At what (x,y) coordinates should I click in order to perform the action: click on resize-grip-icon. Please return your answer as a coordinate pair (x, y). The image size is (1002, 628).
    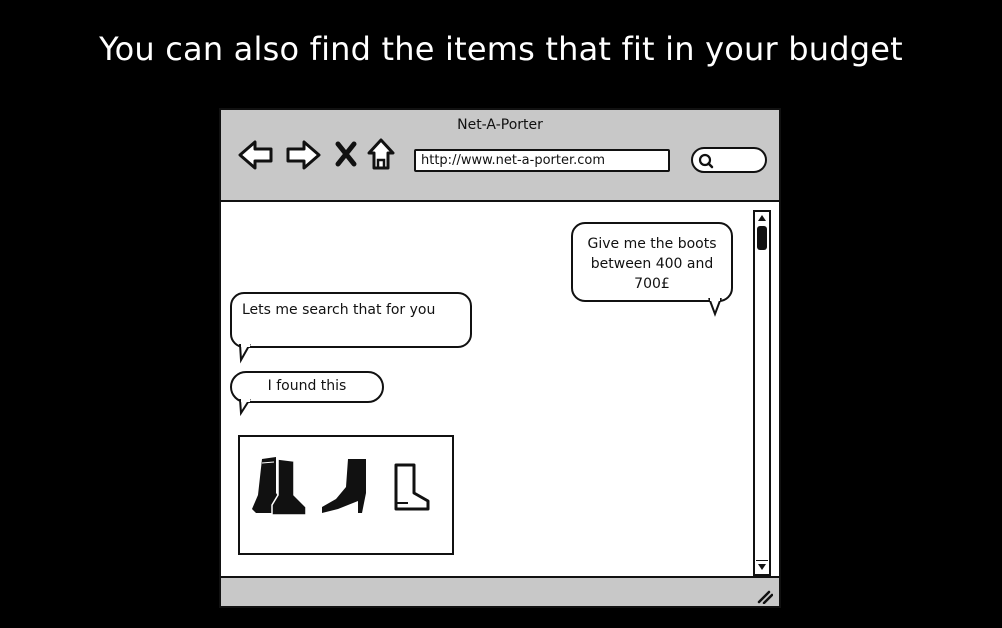
    Looking at the image, I should click on (764, 596).